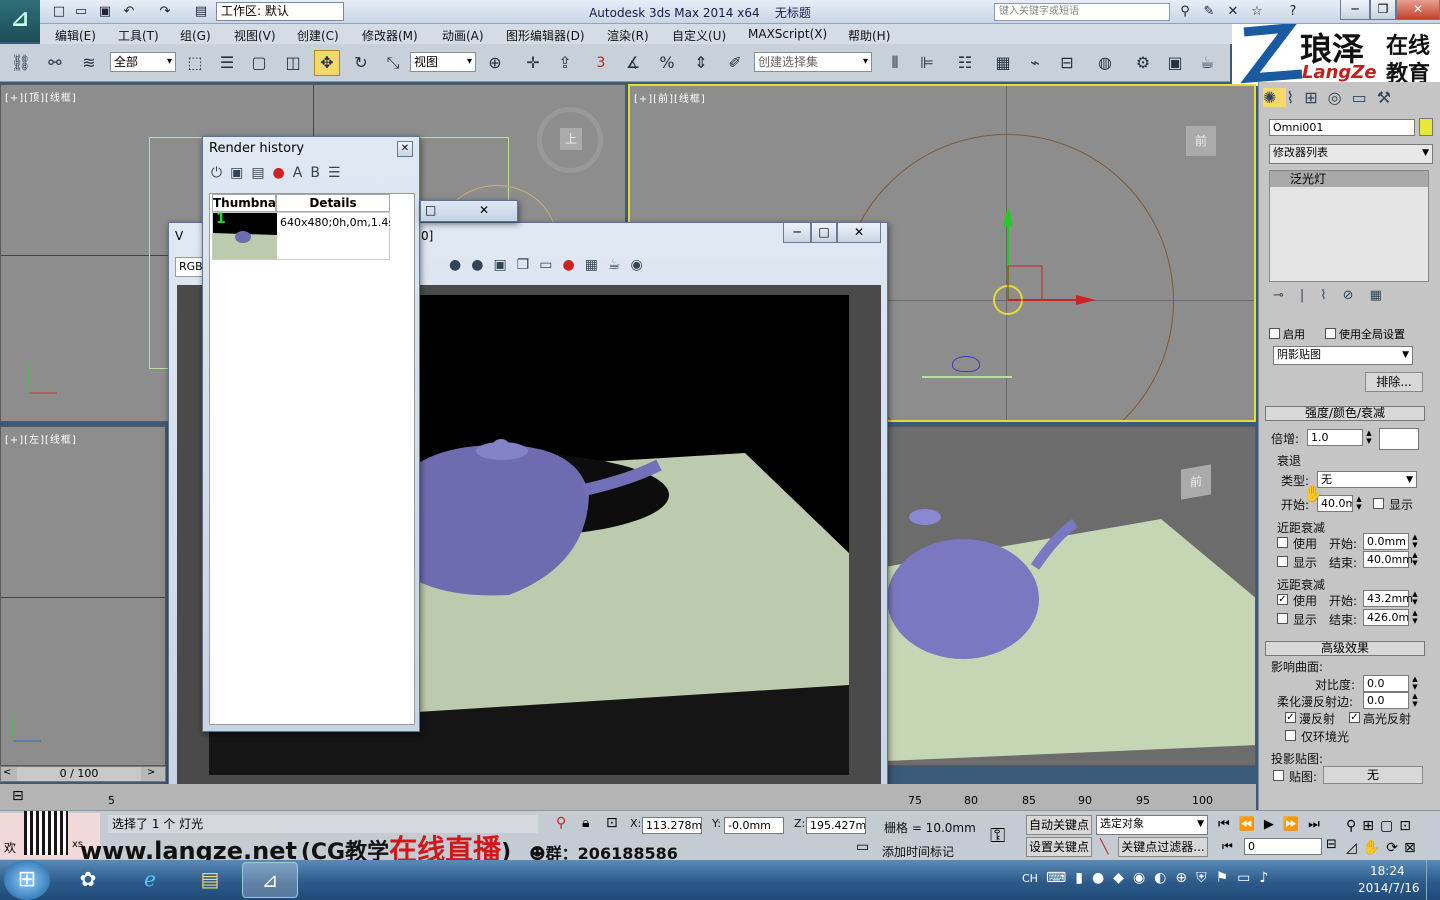 The height and width of the screenshot is (900, 1440). What do you see at coordinates (633, 63) in the screenshot?
I see `angle-snap-icon: ∡` at bounding box center [633, 63].